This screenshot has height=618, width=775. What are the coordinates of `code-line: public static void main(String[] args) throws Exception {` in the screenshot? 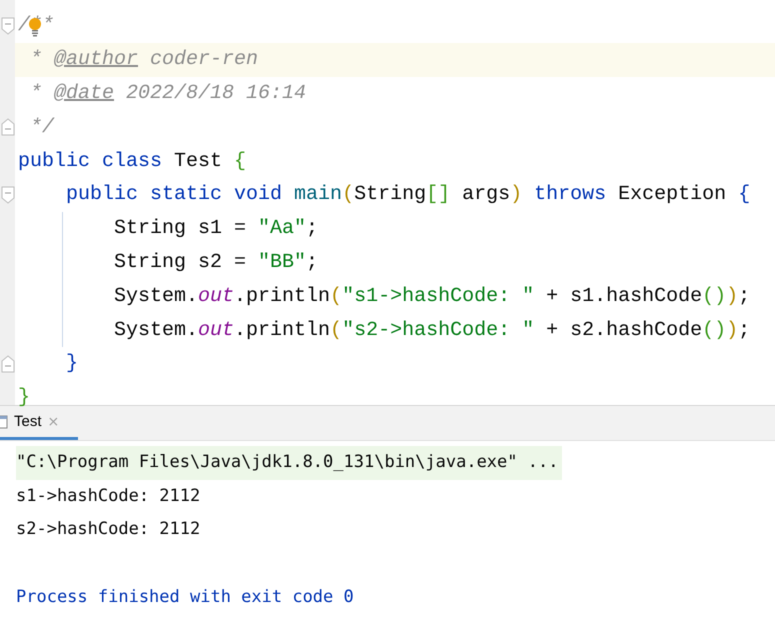 It's located at (408, 194).